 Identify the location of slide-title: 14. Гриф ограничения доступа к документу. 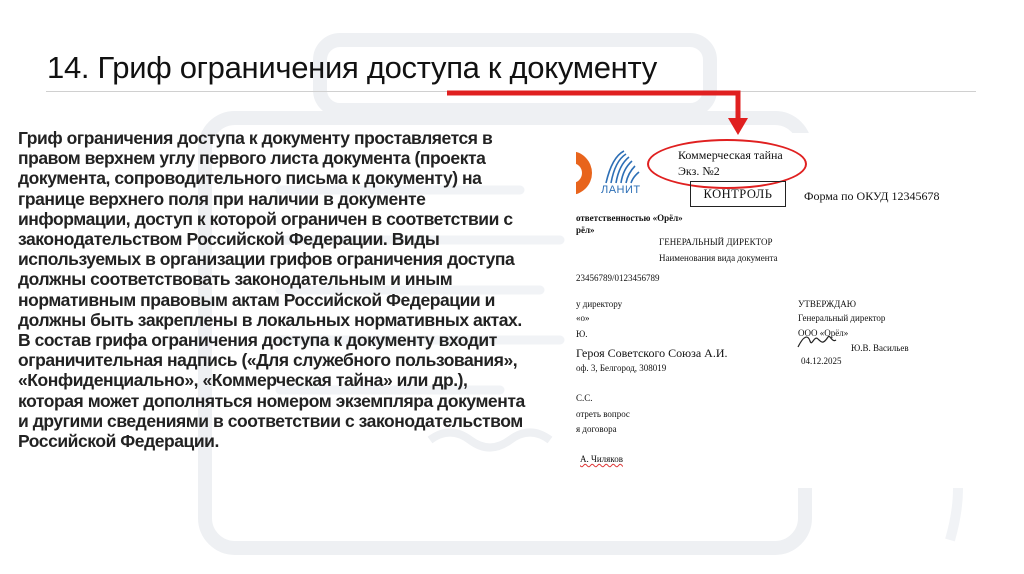
(352, 67).